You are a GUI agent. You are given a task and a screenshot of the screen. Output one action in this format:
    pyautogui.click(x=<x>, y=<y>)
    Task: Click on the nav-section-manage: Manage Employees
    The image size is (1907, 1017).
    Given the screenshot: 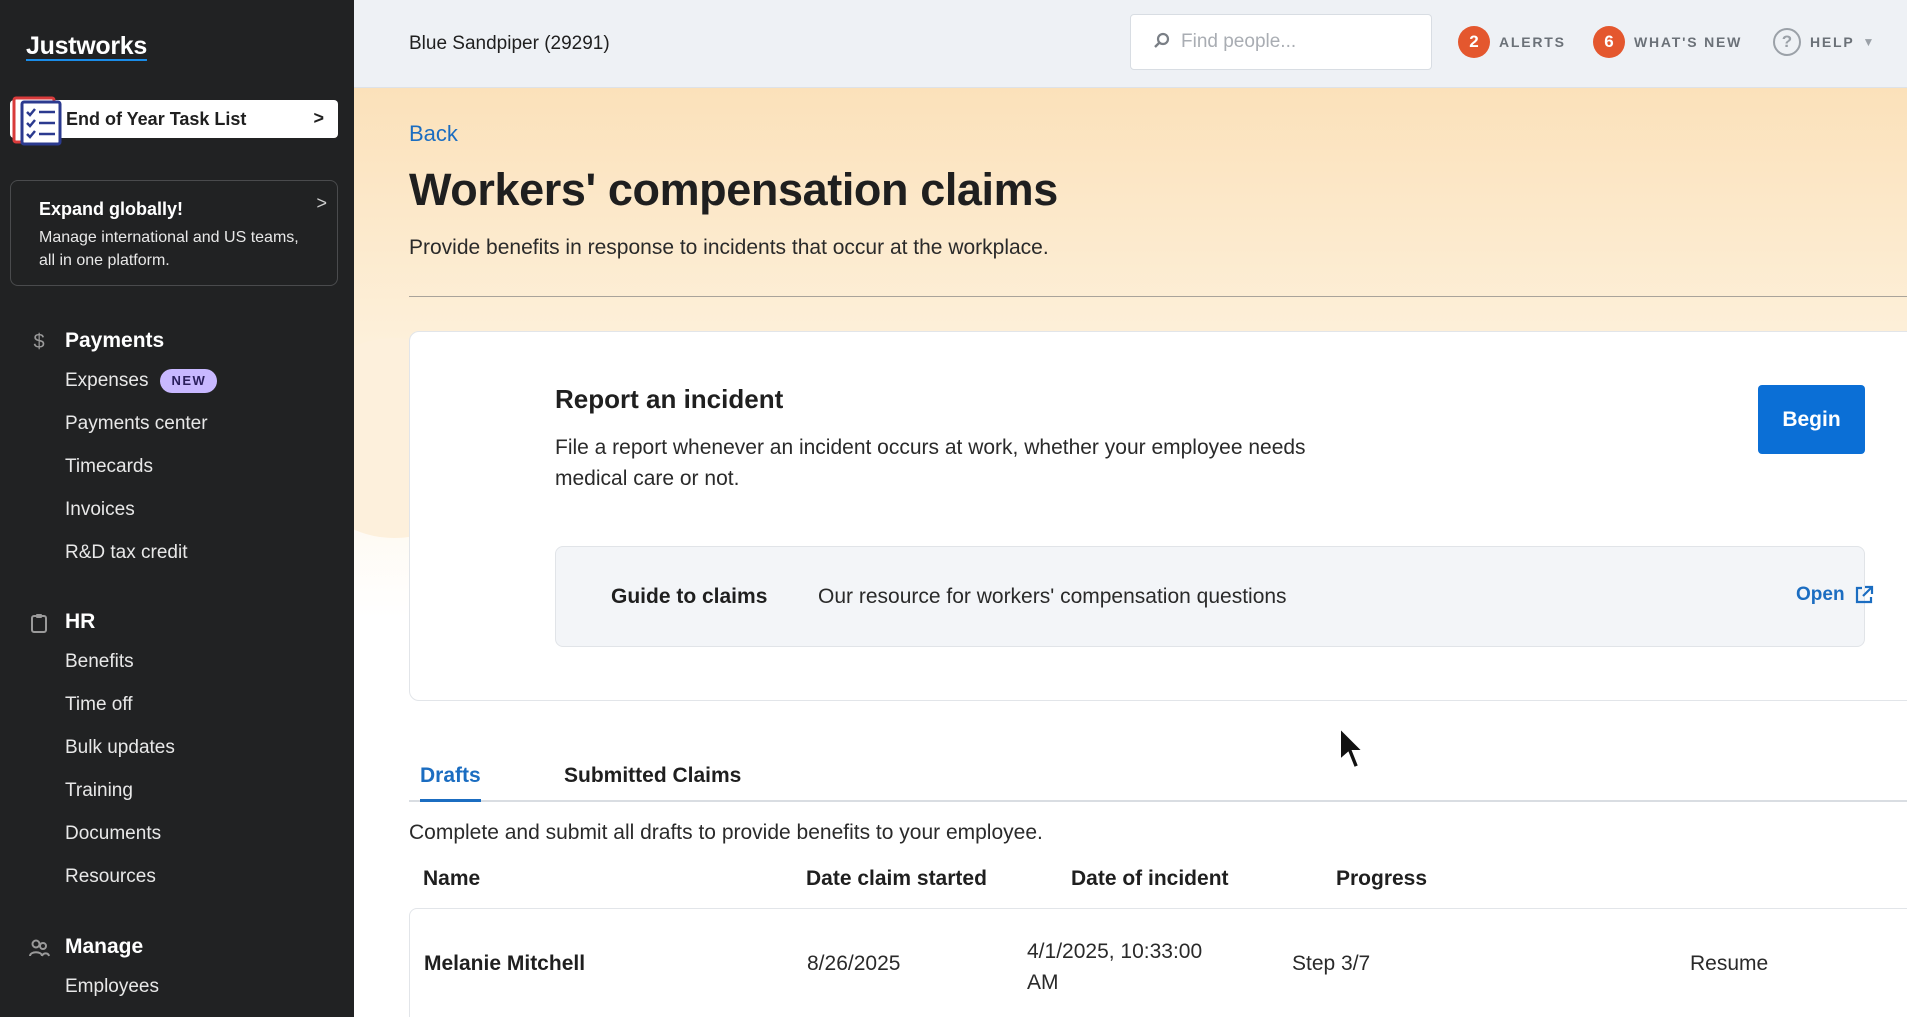 What is the action you would take?
    pyautogui.click(x=177, y=969)
    